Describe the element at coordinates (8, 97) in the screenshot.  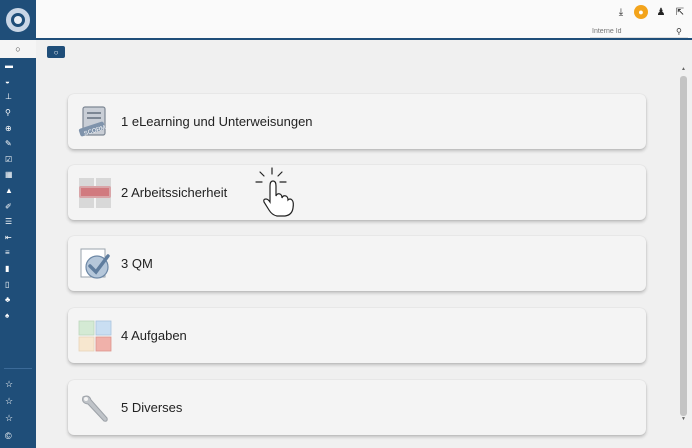
I see `sitemap-icon: ⊥` at that location.